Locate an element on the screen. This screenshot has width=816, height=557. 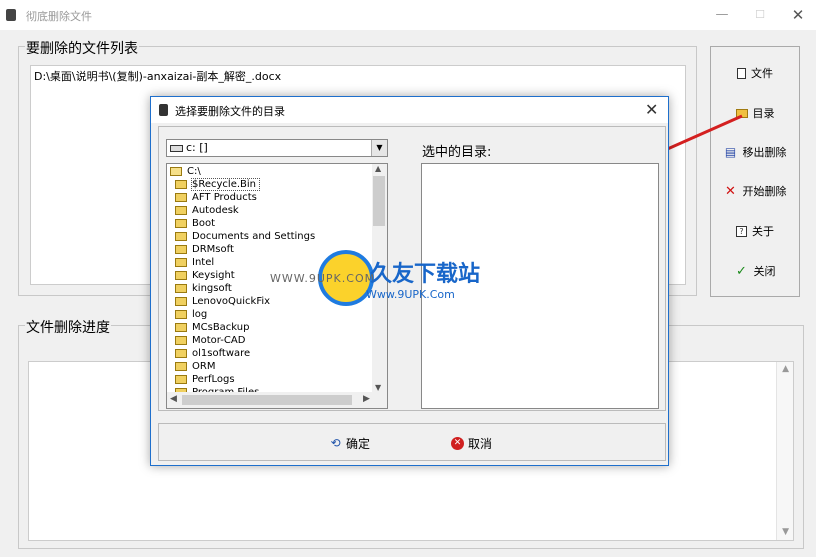
folder-label: DRMsoft is located at coordinates (213, 249).